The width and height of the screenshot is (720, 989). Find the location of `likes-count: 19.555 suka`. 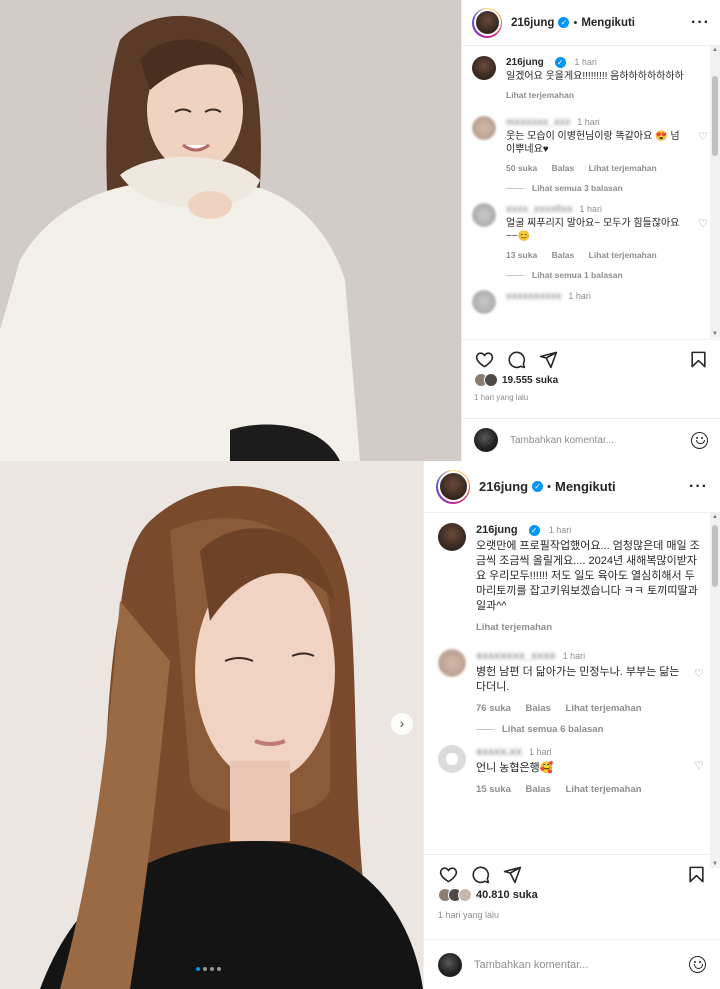

likes-count: 19.555 suka is located at coordinates (530, 380).